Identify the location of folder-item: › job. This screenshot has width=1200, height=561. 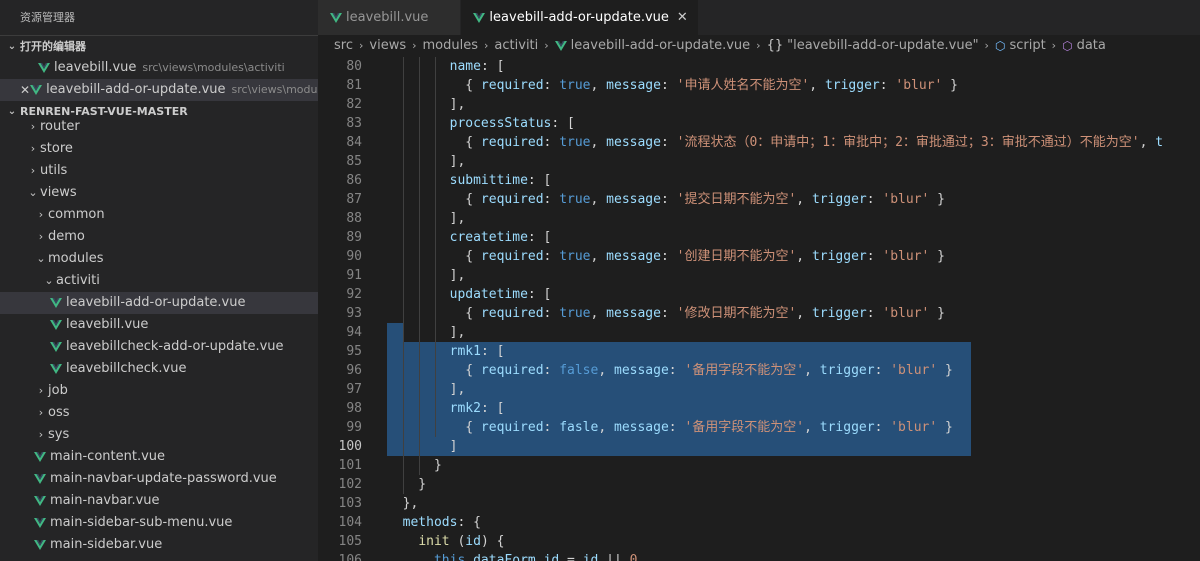
(159, 391).